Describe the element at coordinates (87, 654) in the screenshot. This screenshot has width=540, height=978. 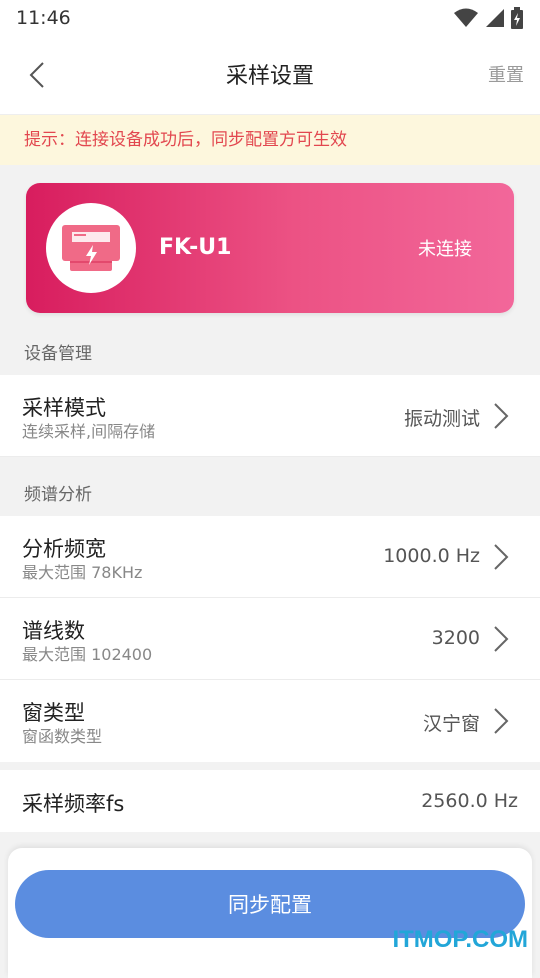
I see `row-sublabel: 最大范围 102400` at that location.